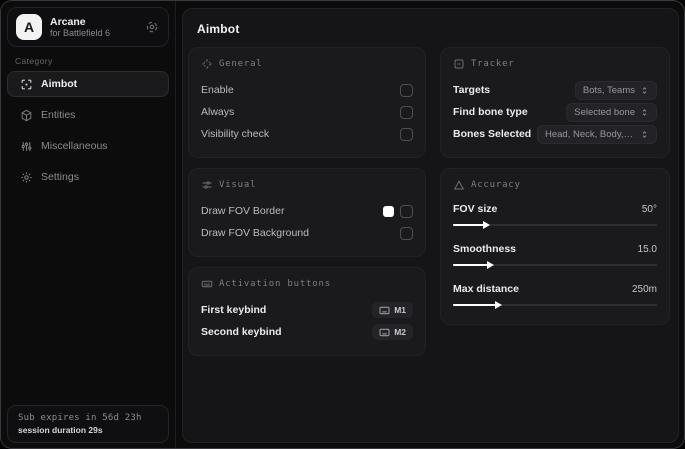  What do you see at coordinates (555, 90) in the screenshot?
I see `targets-row: Targets Bots, Teams` at bounding box center [555, 90].